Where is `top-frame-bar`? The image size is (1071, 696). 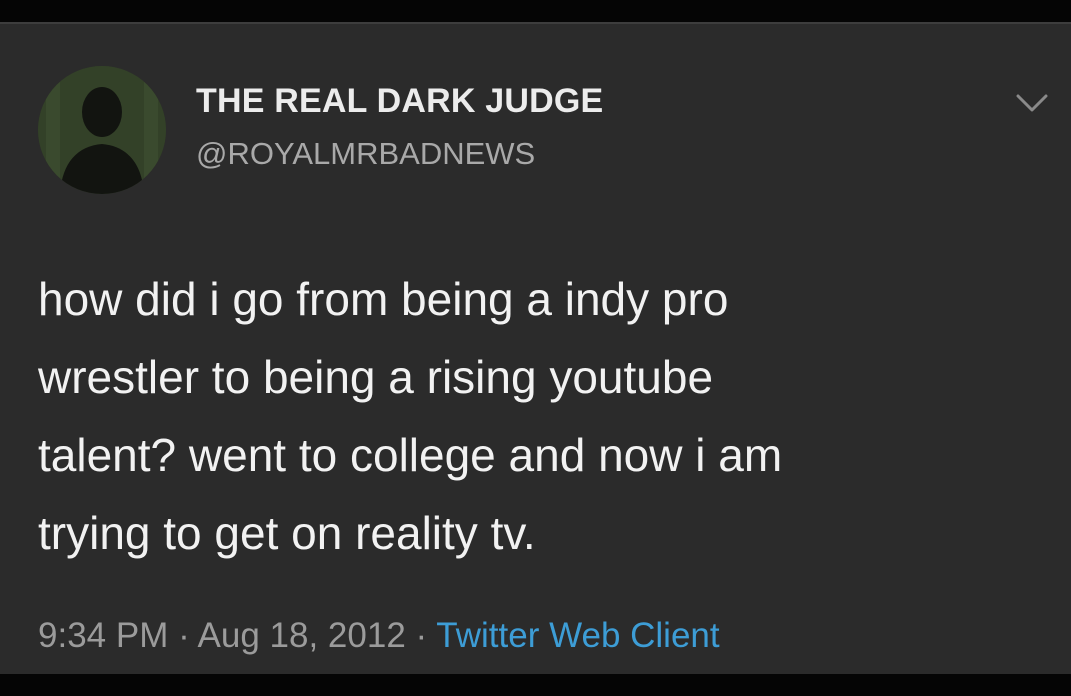 top-frame-bar is located at coordinates (535, 11).